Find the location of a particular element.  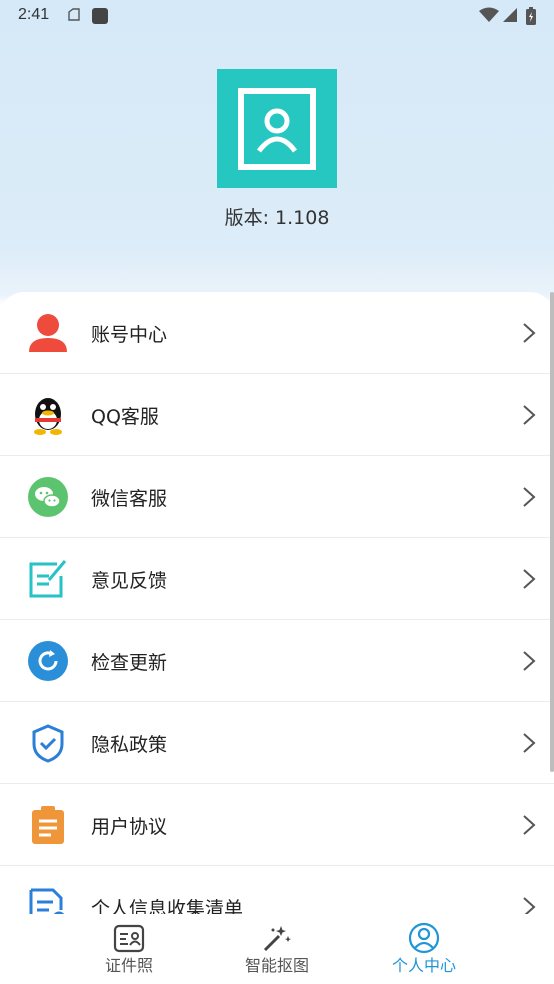

nav-label: 证件照 is located at coordinates (128, 965).